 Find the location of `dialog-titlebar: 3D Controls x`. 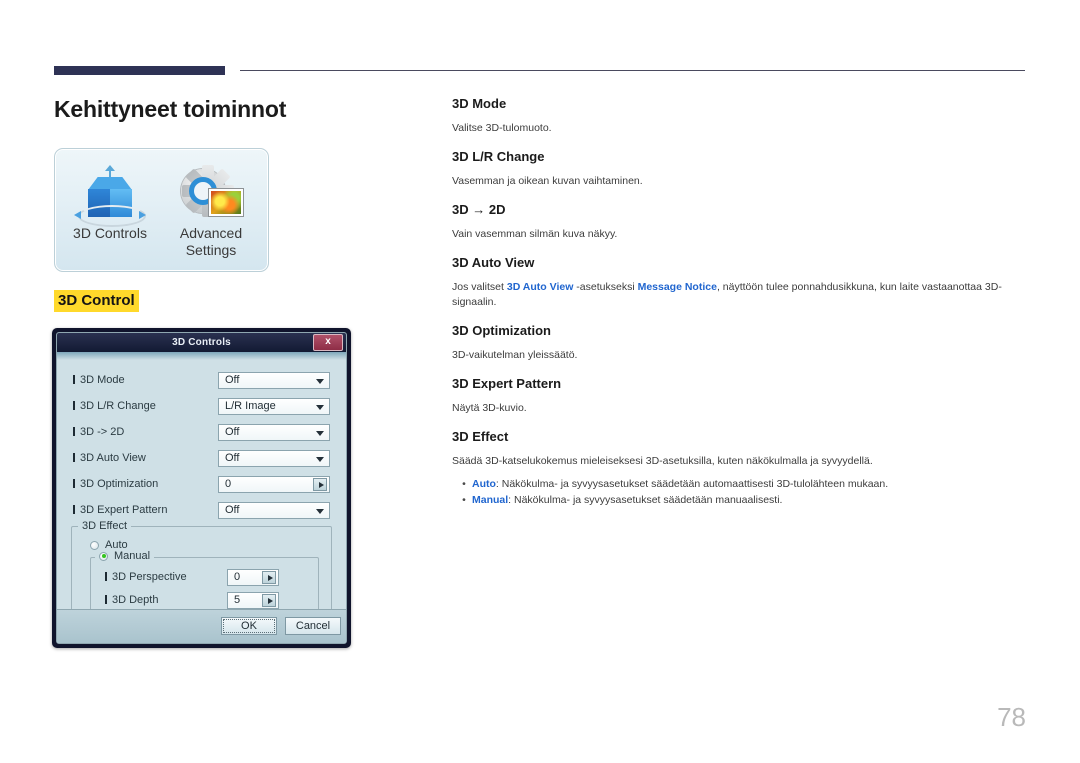

dialog-titlebar: 3D Controls x is located at coordinates (201, 343).